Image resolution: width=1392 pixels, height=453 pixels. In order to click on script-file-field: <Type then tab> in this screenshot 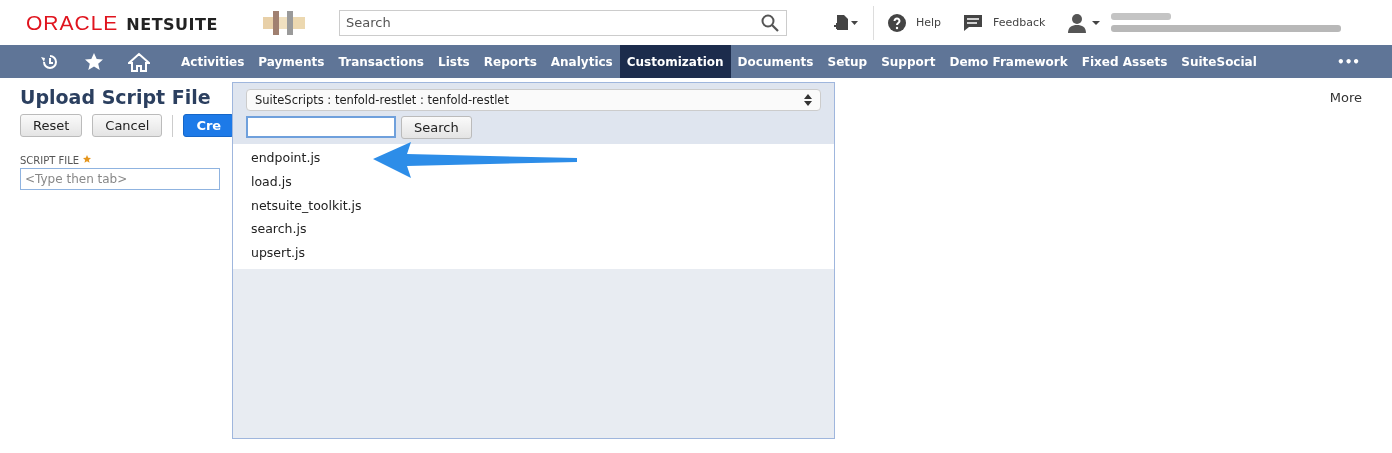, I will do `click(120, 179)`.